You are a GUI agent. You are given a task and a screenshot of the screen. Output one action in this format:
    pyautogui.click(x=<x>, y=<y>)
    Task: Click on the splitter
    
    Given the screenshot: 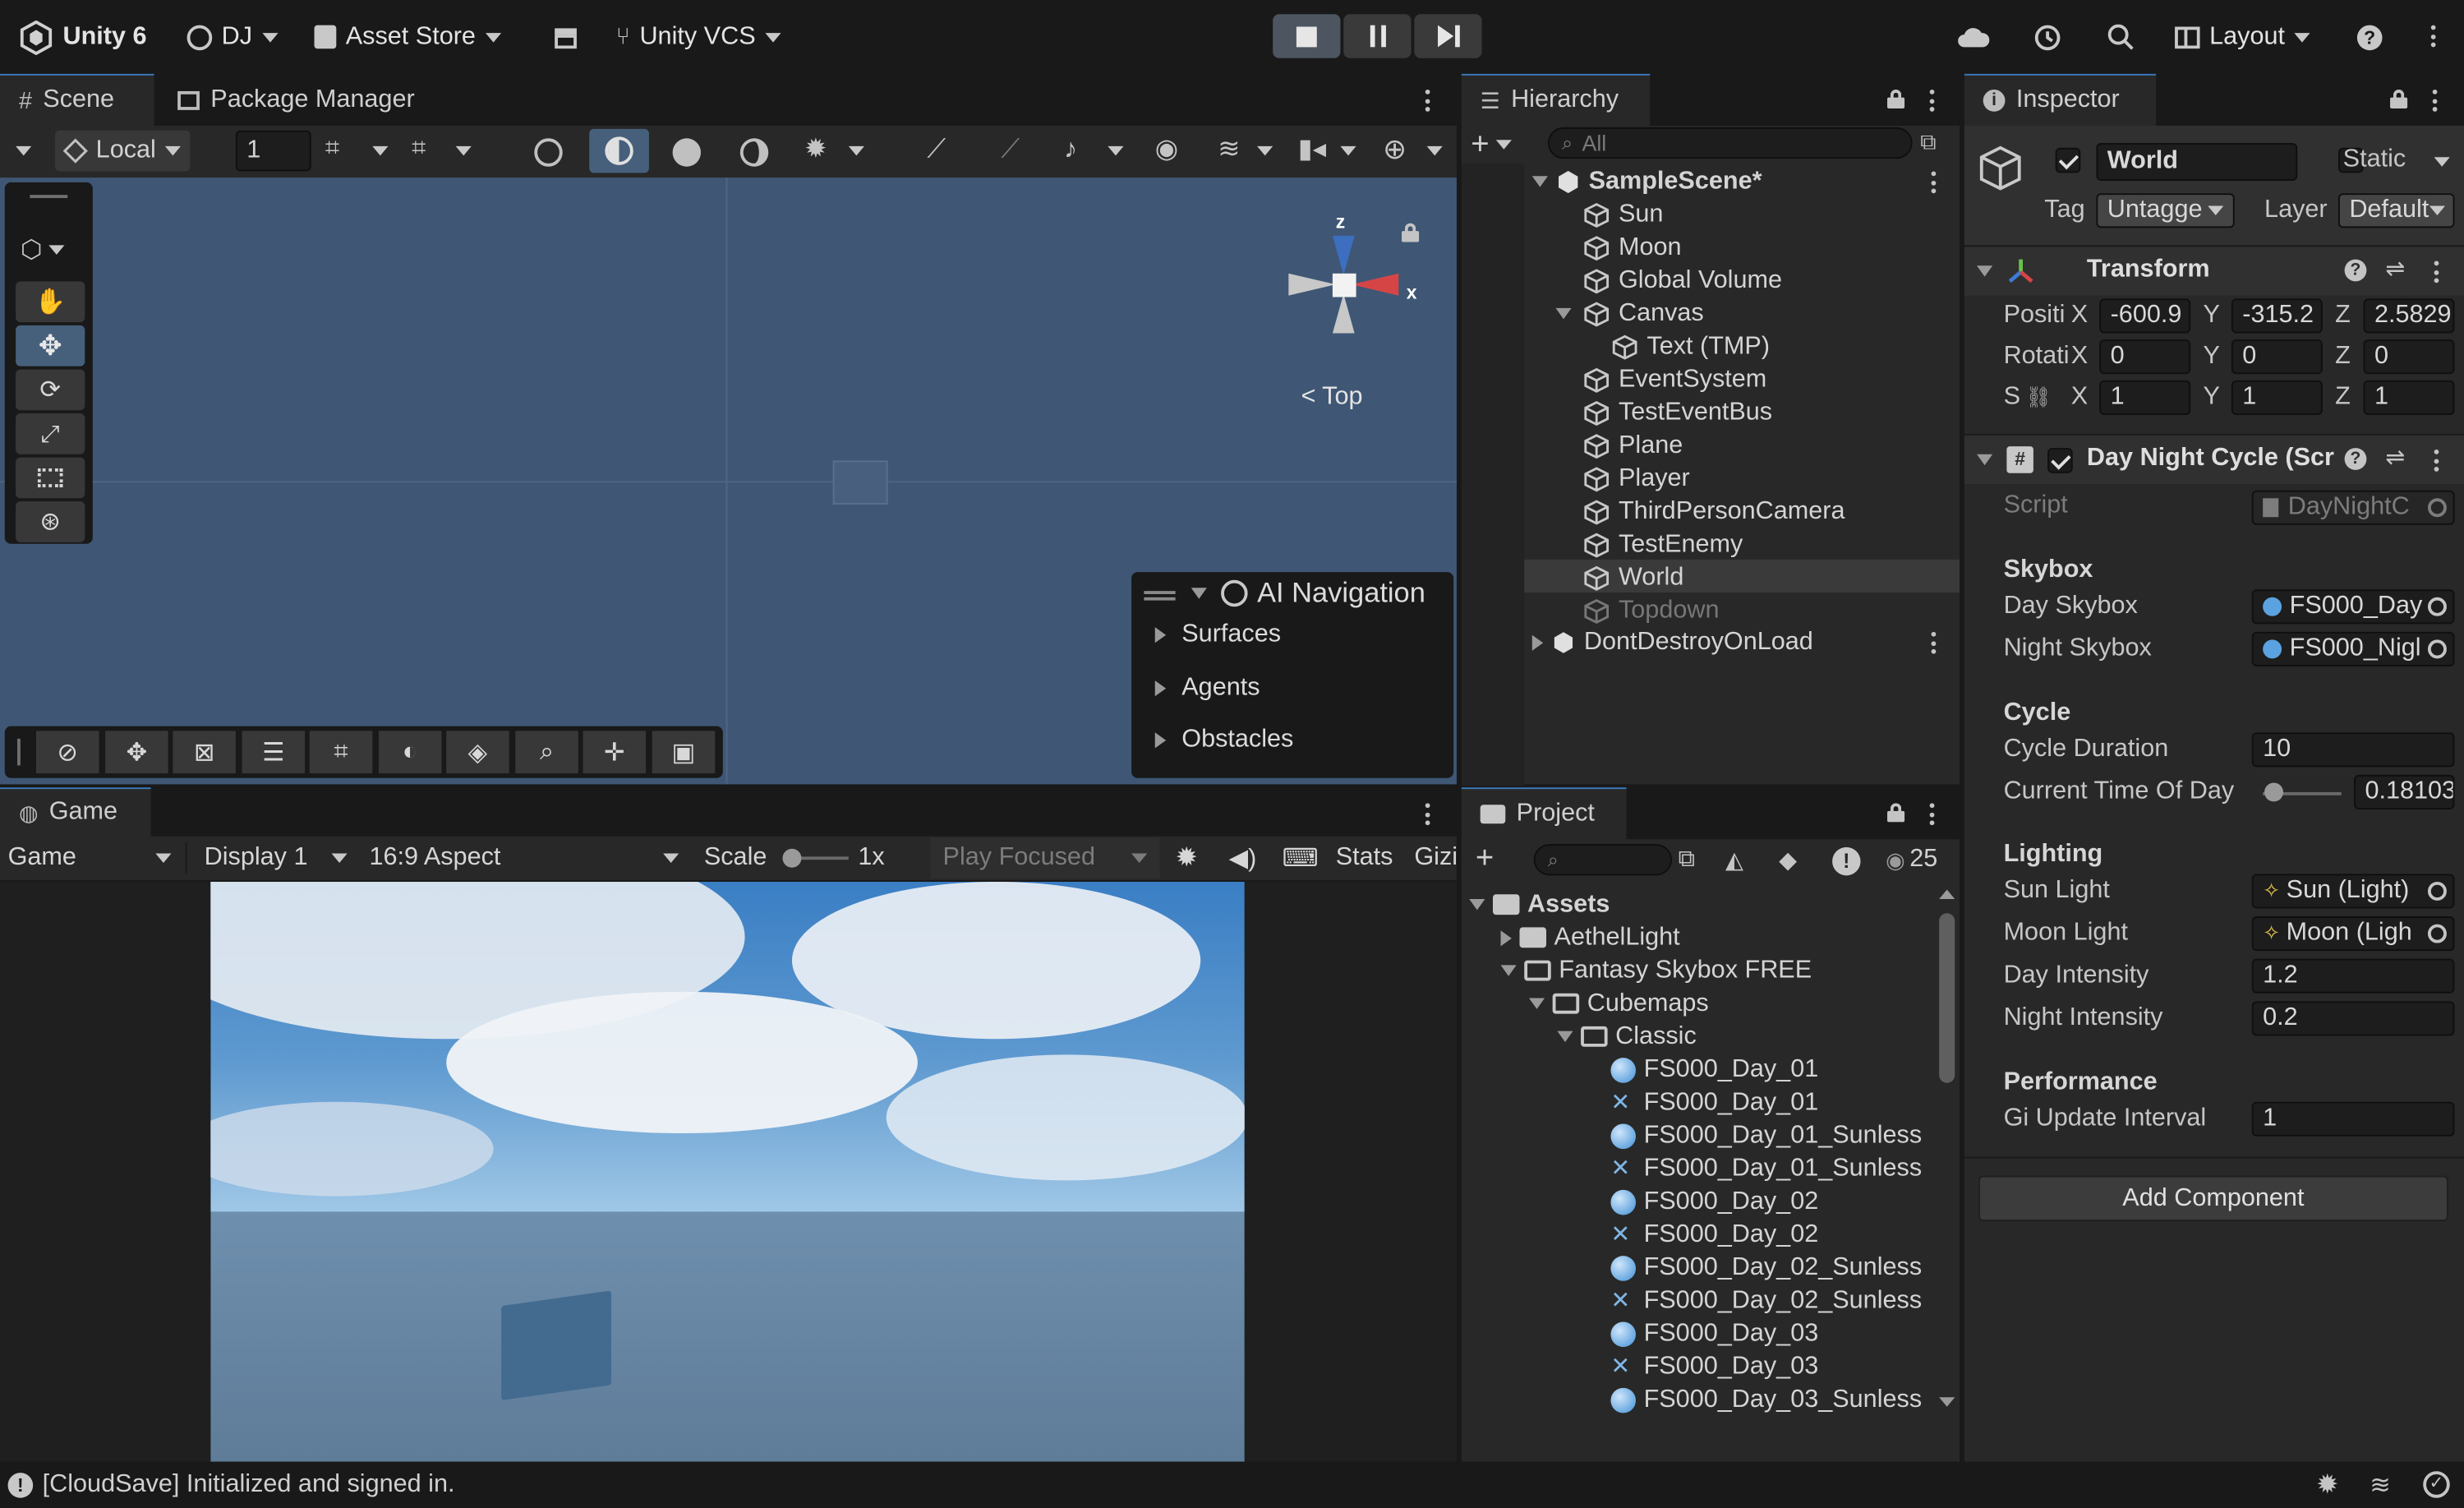 What is the action you would take?
    pyautogui.click(x=1962, y=767)
    